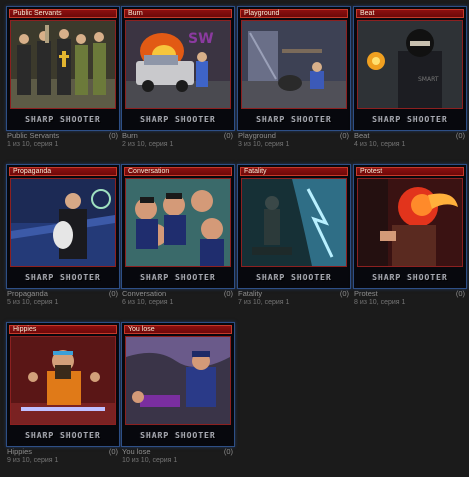  What do you see at coordinates (257, 135) in the screenshot?
I see `card-name: Playground` at bounding box center [257, 135].